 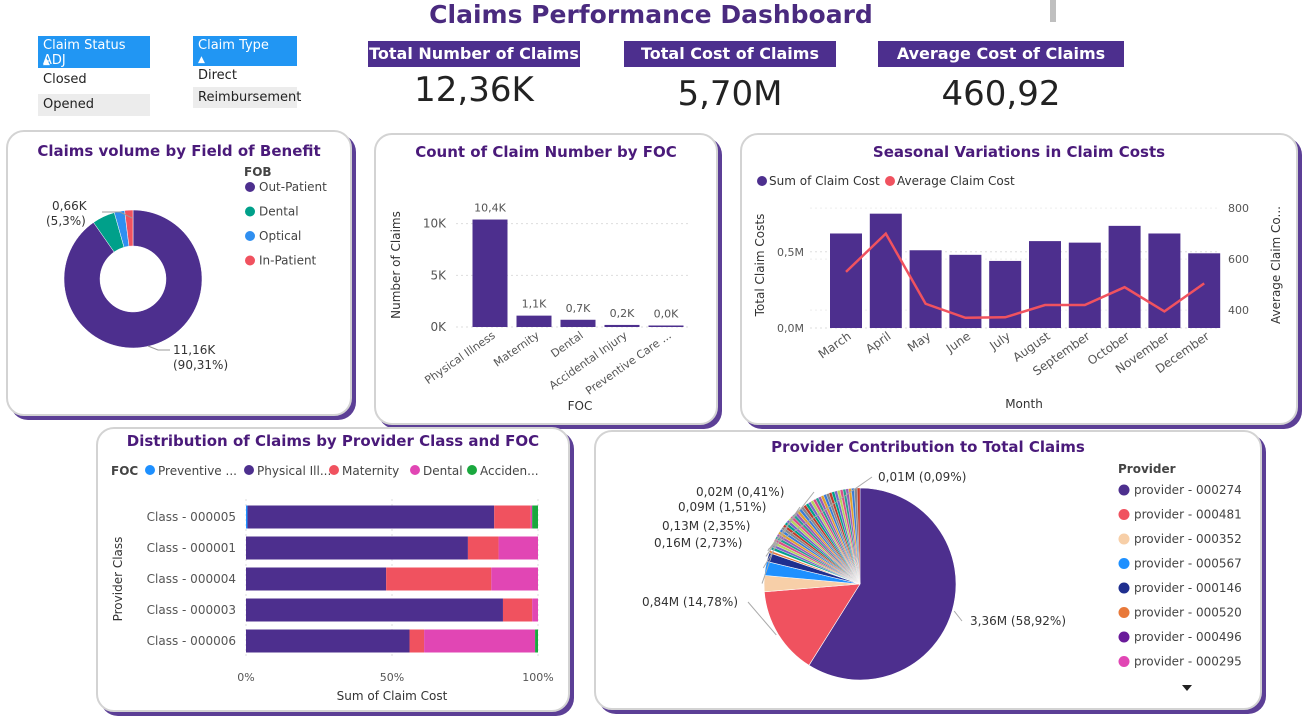 I want to click on slicer-claim-type-header: Claim Type ▲, so click(x=245, y=51).